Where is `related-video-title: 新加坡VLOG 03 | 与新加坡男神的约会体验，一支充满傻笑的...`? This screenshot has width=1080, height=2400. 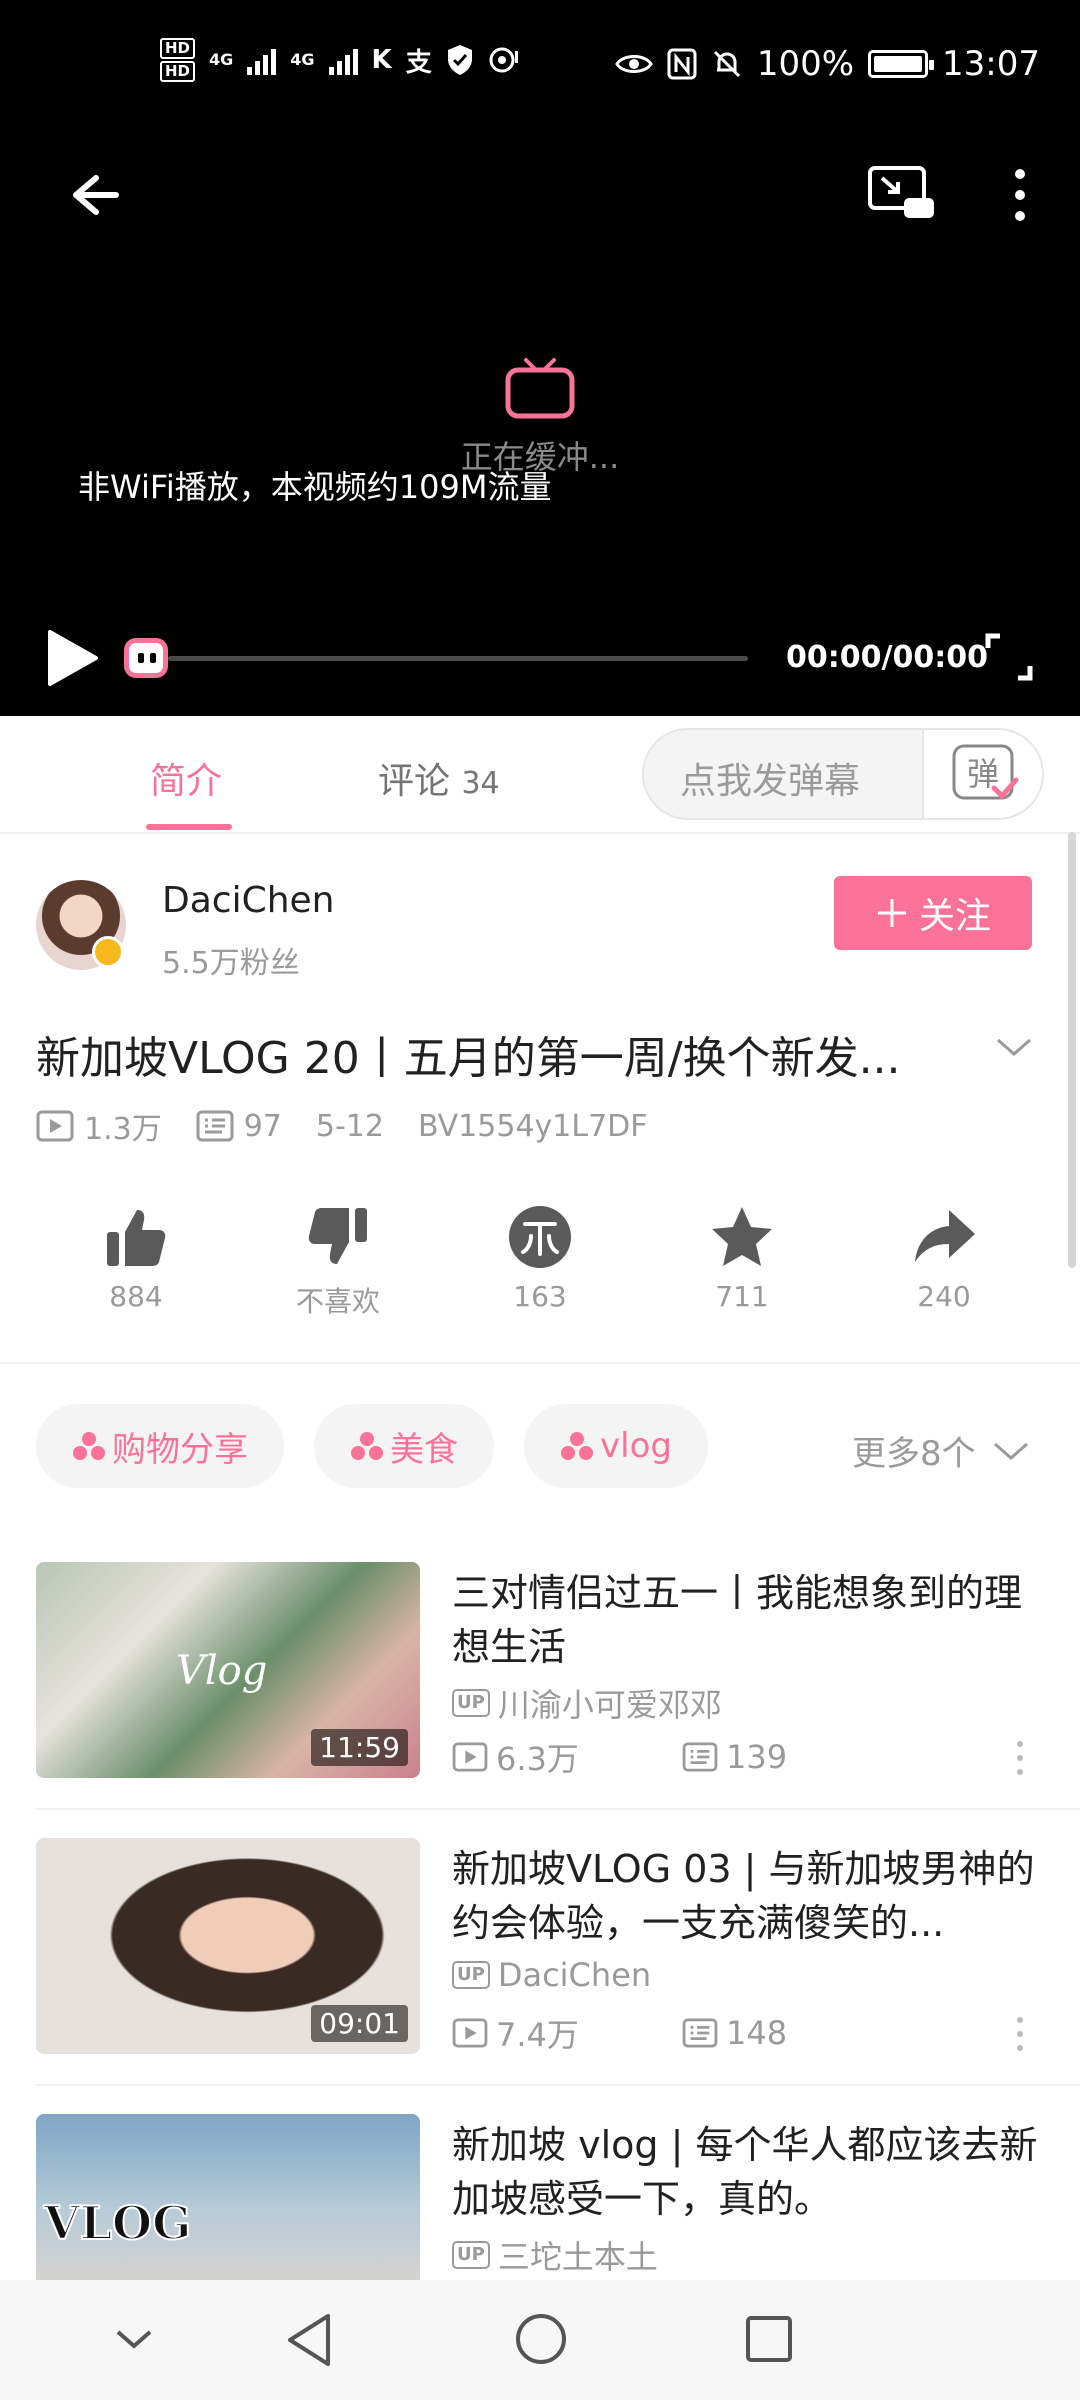
related-video-title: 新加坡VLOG 03 | 与新加坡男神的约会体验，一支充满傻笑的... is located at coordinates (743, 1896).